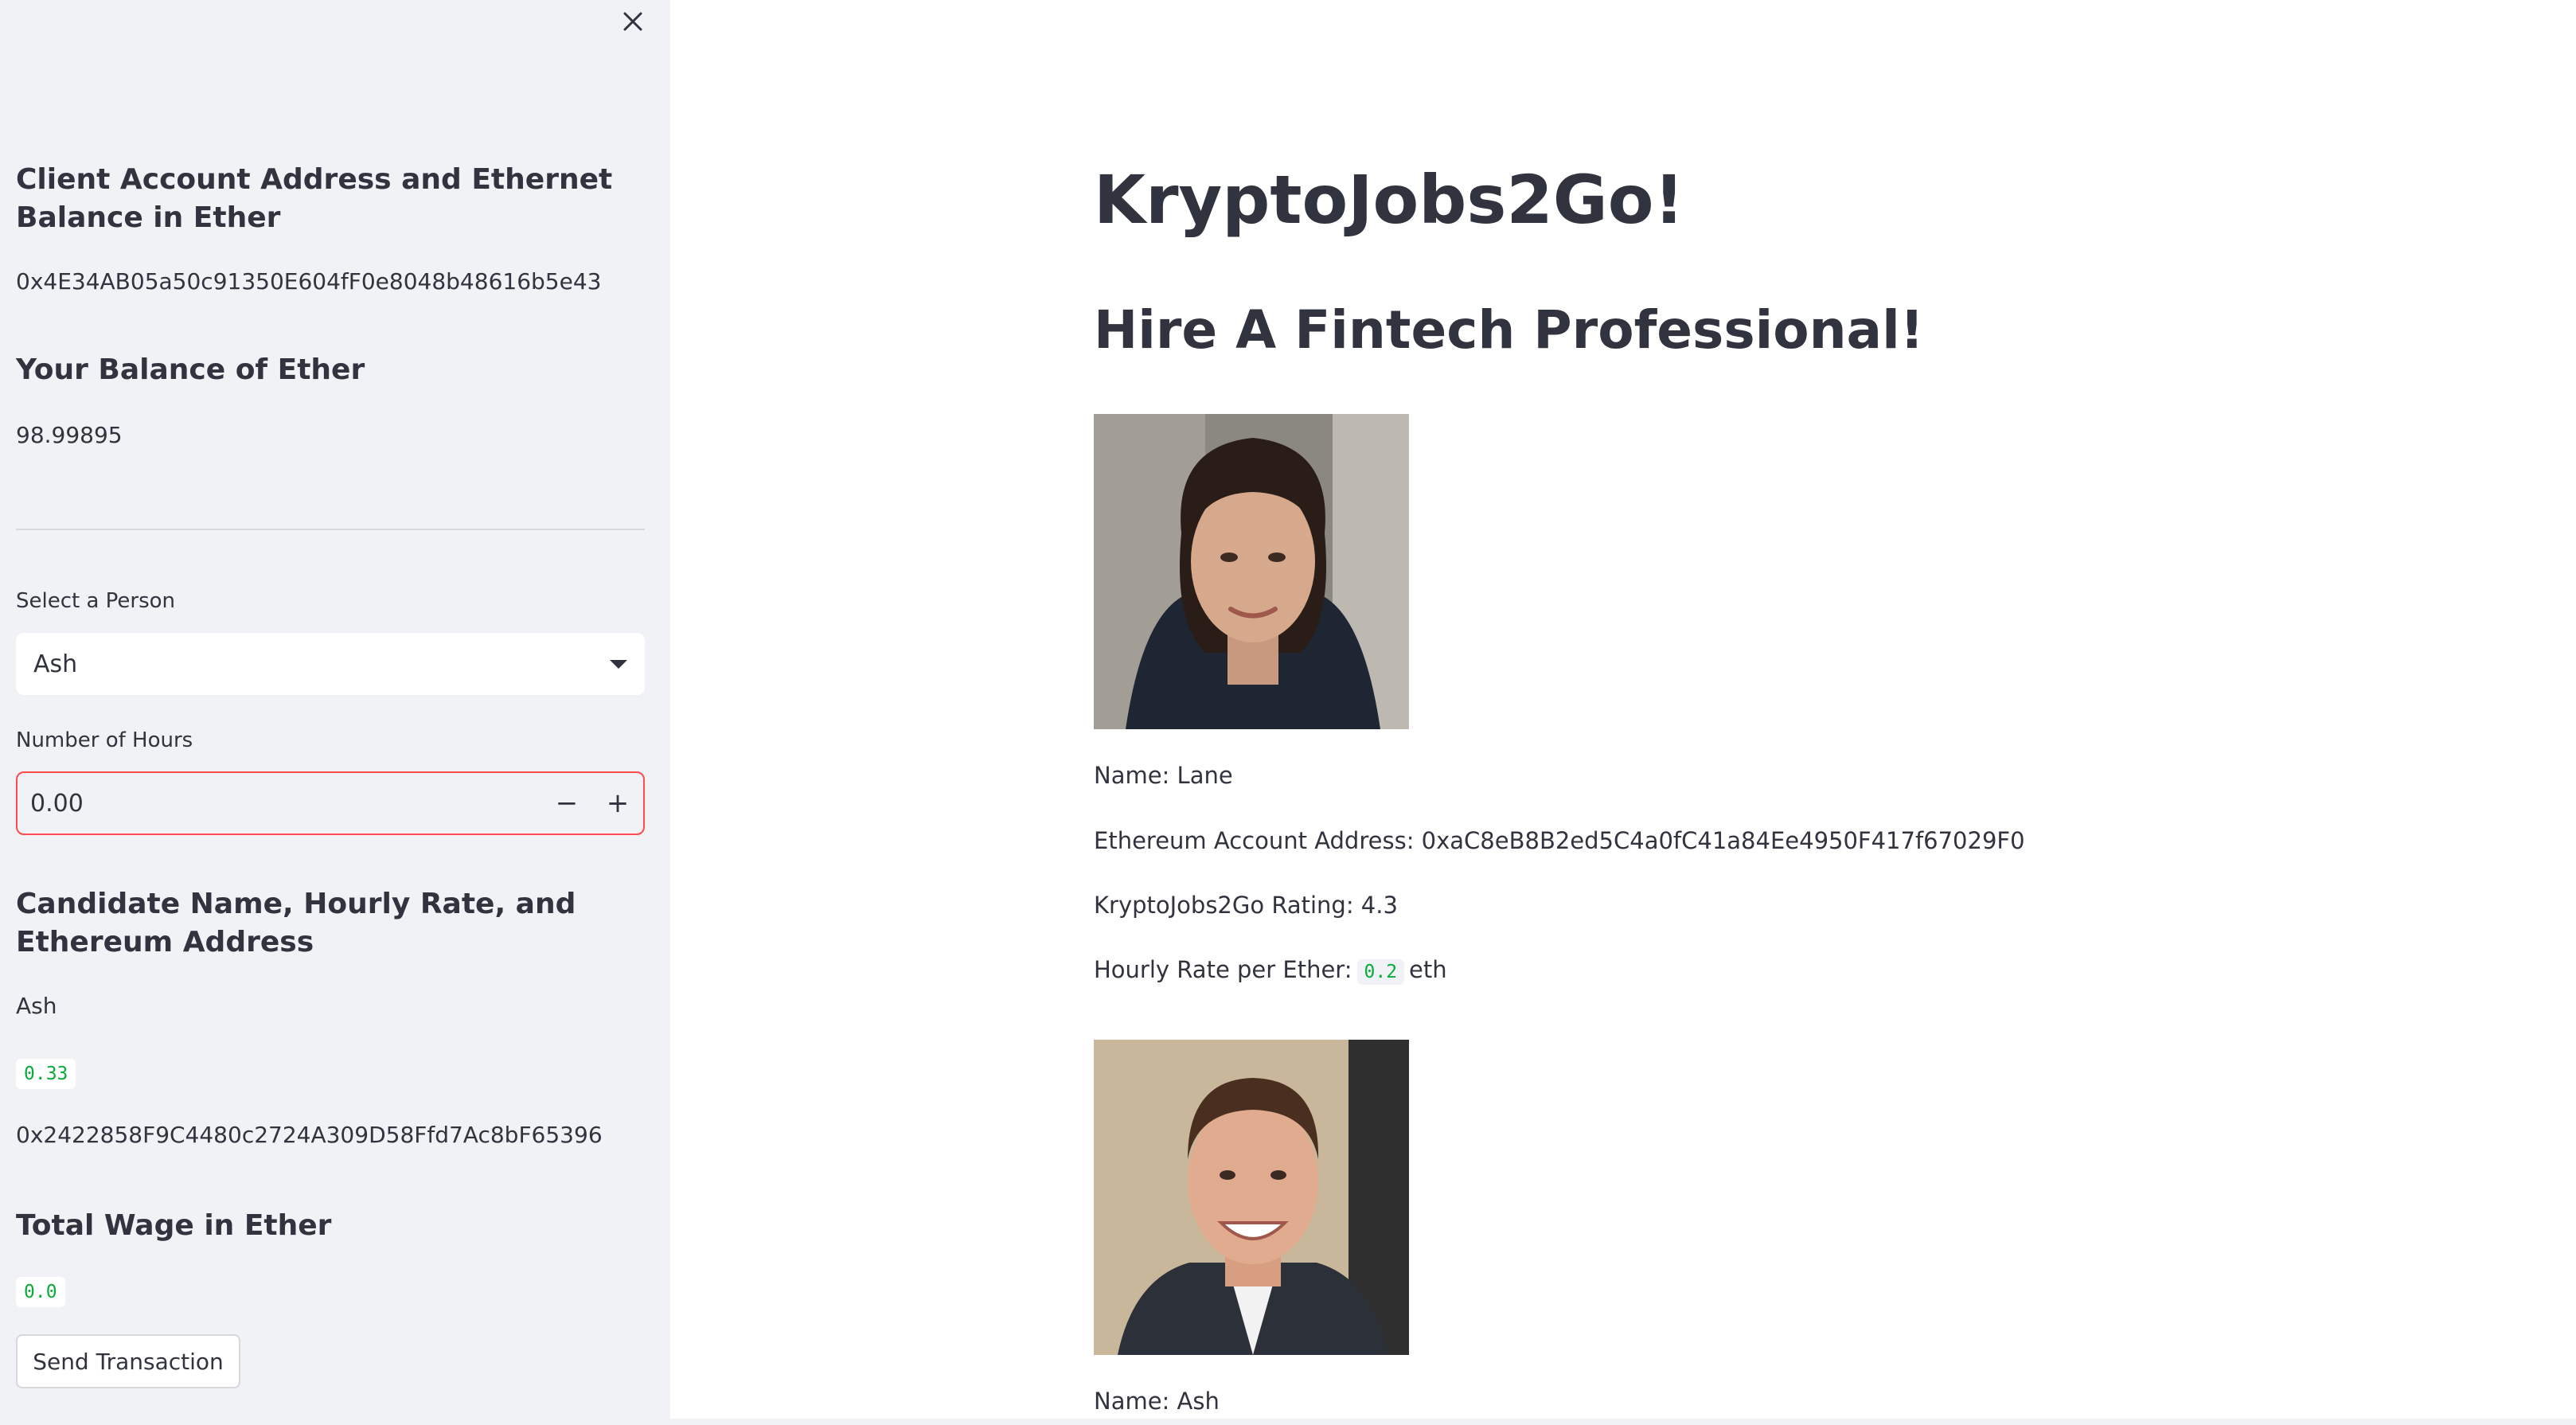  Describe the element at coordinates (330, 529) in the screenshot. I see `divider` at that location.